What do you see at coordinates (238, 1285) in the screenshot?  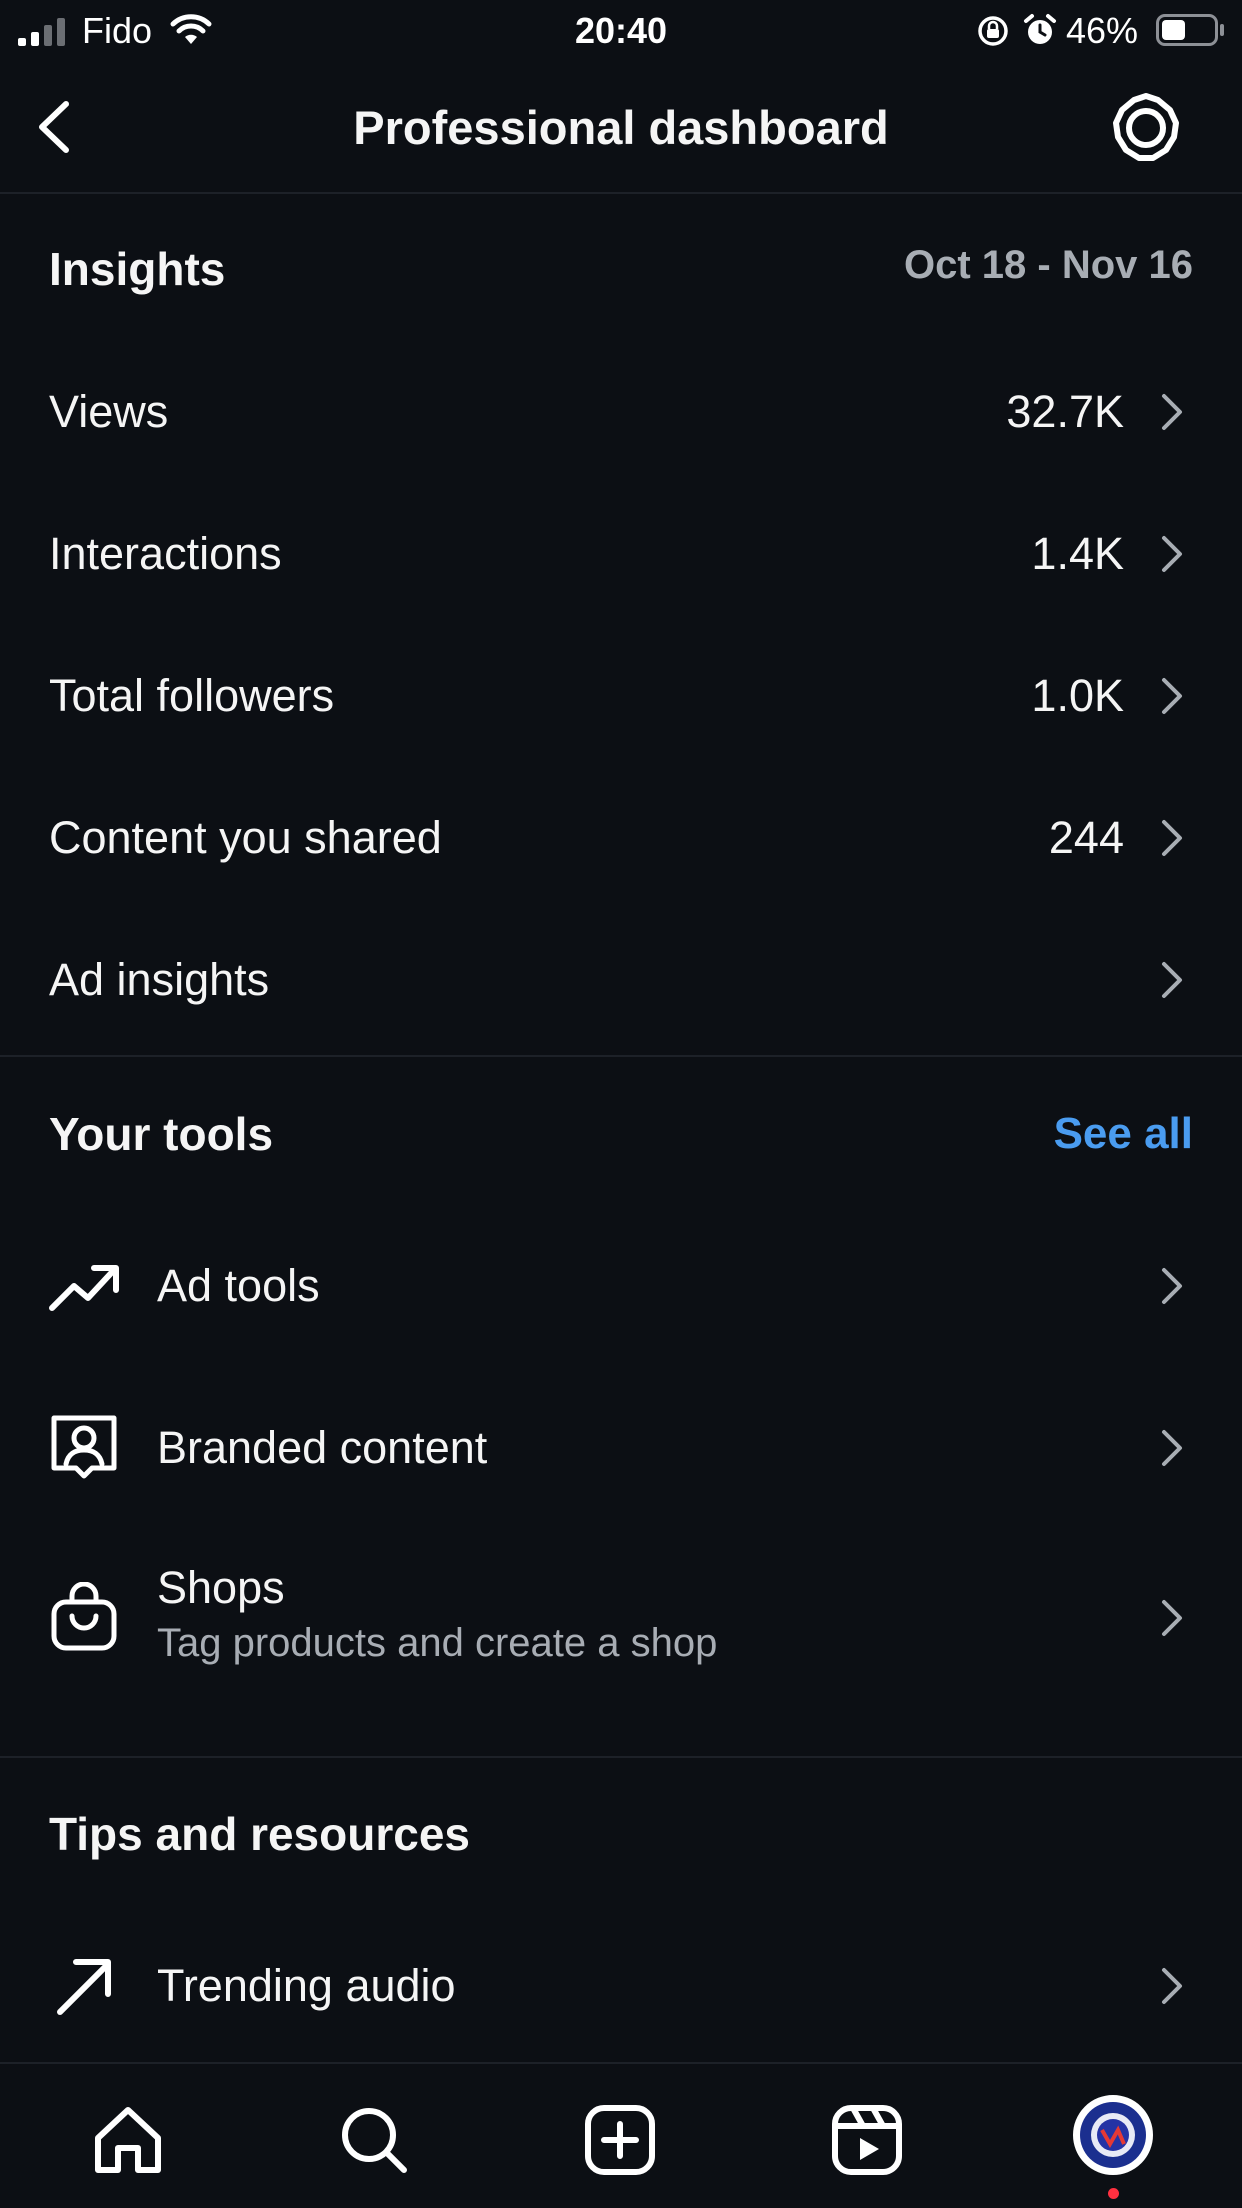 I see `tool-label: Ad tools` at bounding box center [238, 1285].